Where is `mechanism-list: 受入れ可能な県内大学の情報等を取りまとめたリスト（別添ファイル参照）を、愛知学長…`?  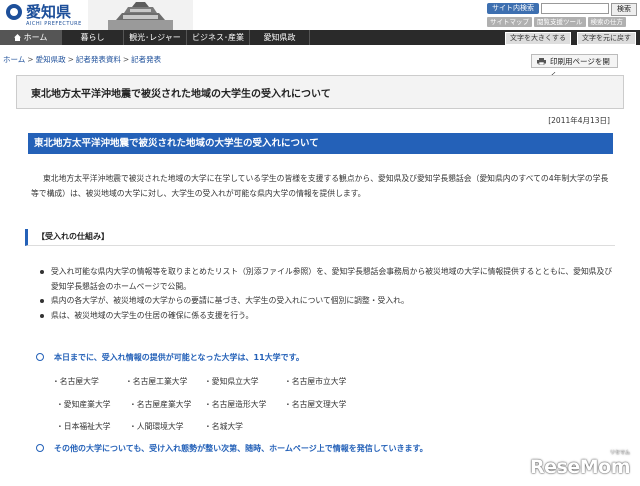 mechanism-list: 受入れ可能な県内大学の情報等を取りまとめたリスト（別添ファイル参照）を、愛知学長… is located at coordinates (328, 294).